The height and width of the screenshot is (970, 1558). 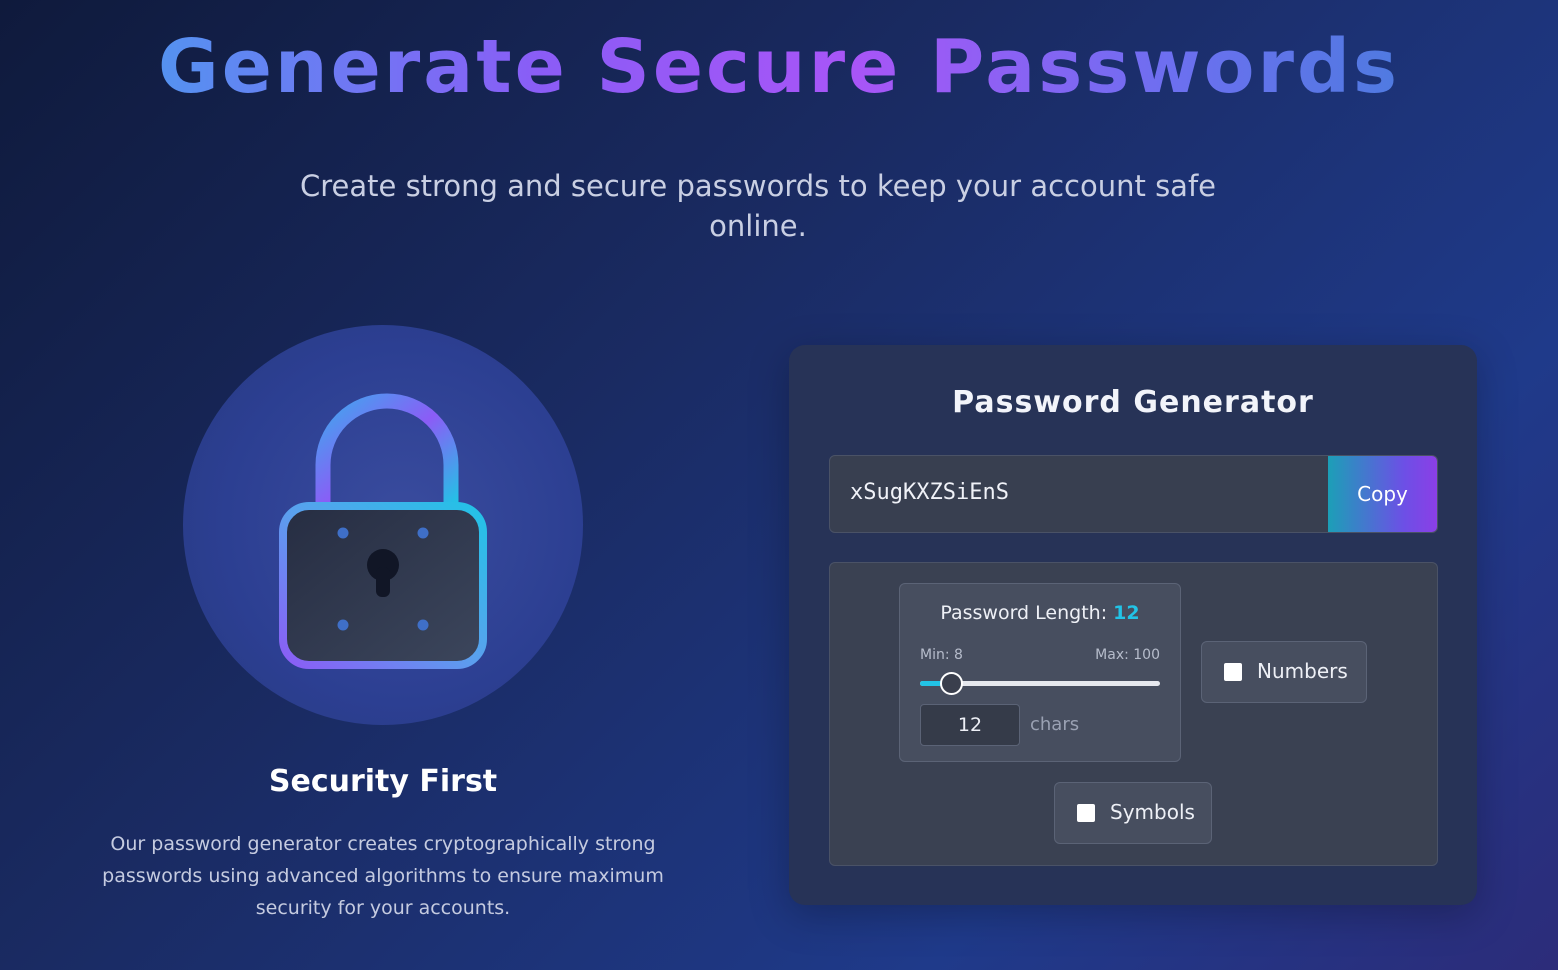 What do you see at coordinates (1133, 494) in the screenshot?
I see `password-output-field: xSugKXZSiEnS Copy` at bounding box center [1133, 494].